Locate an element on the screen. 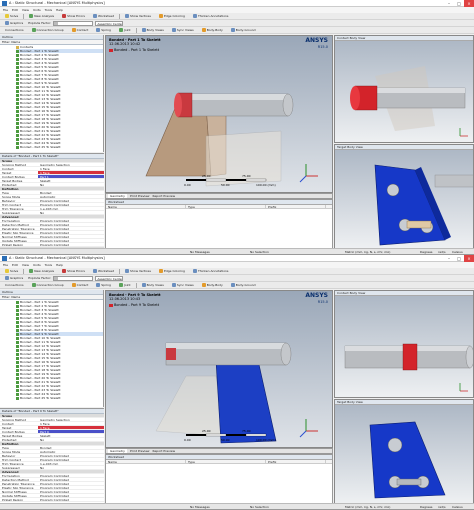 This screenshot has width=474, height=510. show-vertices-button: Show Vertices is located at coordinates (138, 16).